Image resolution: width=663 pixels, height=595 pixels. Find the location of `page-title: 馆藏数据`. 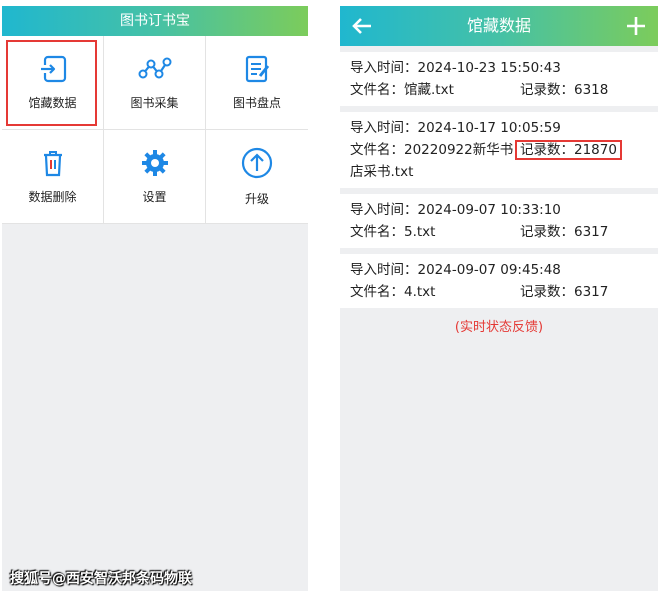

page-title: 馆藏数据 is located at coordinates (498, 25).